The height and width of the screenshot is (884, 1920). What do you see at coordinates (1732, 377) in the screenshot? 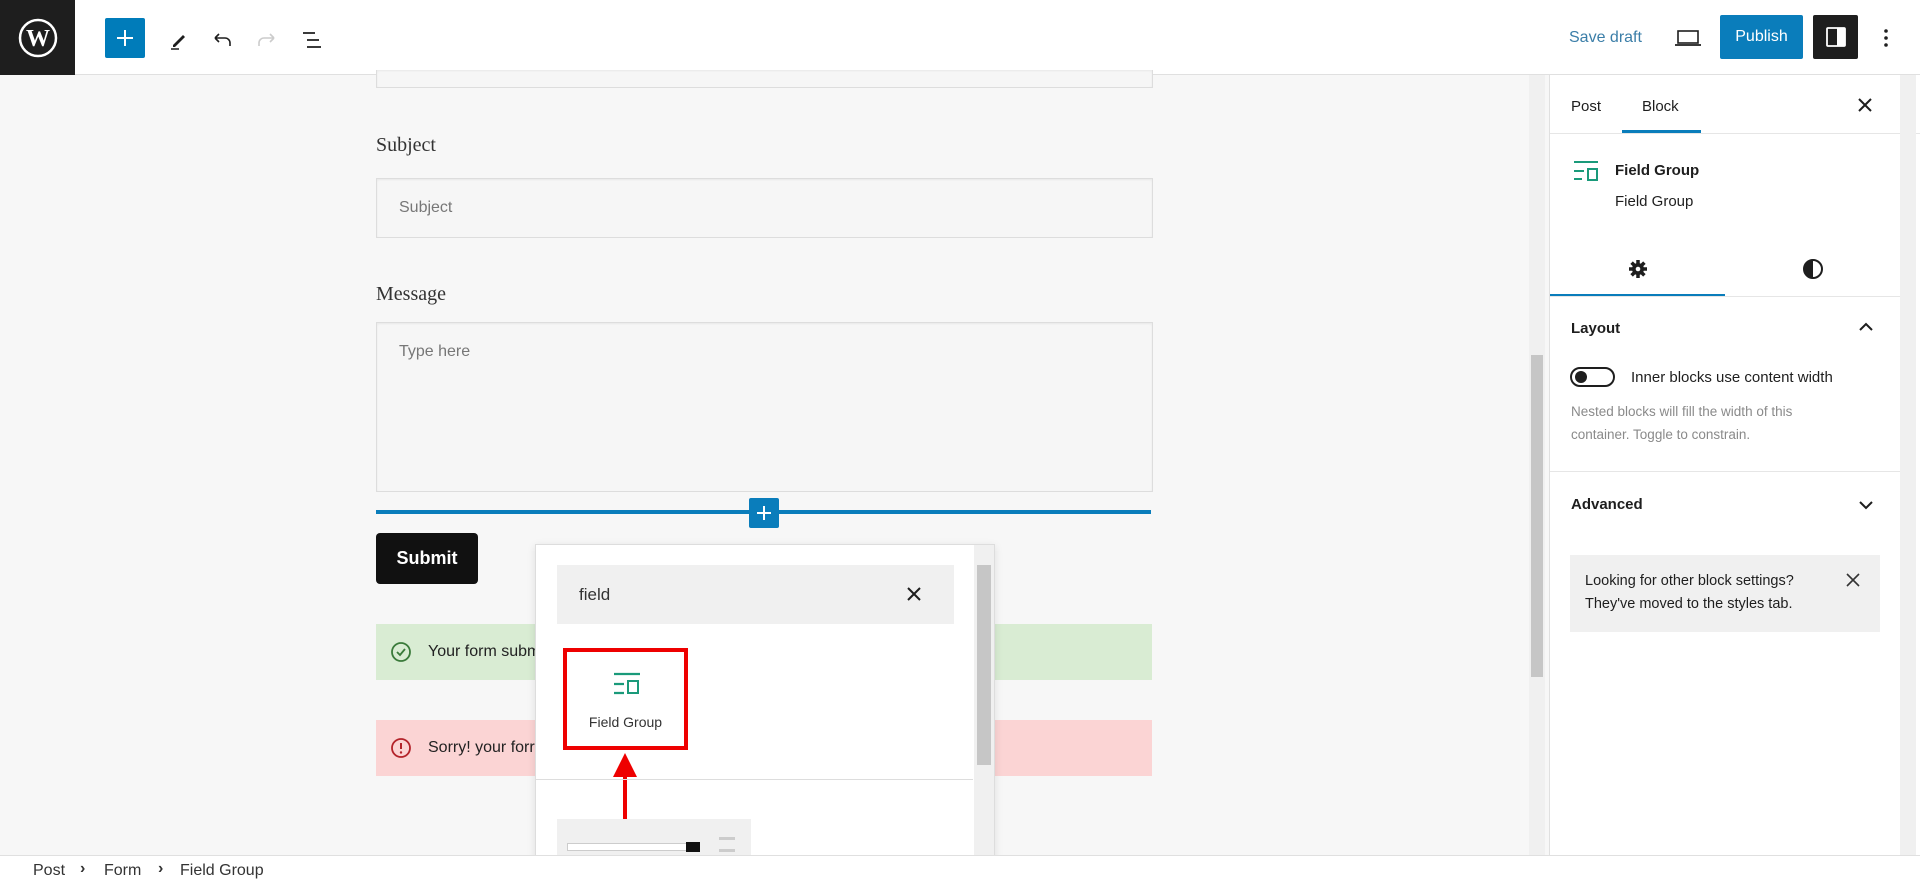
I see `toggle-label: Inner blocks use content width` at bounding box center [1732, 377].